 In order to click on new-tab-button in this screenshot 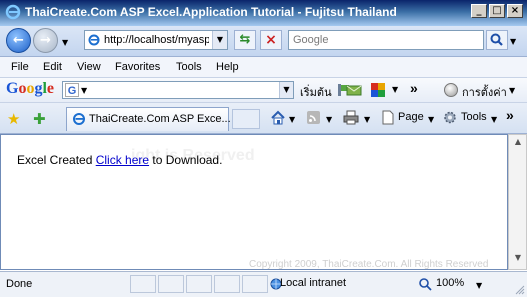, I will do `click(246, 119)`.